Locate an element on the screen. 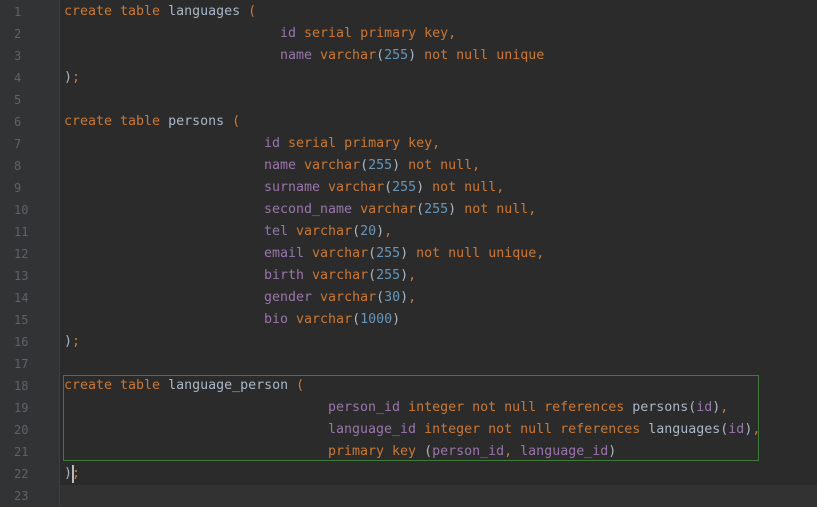  text-caret is located at coordinates (73, 474).